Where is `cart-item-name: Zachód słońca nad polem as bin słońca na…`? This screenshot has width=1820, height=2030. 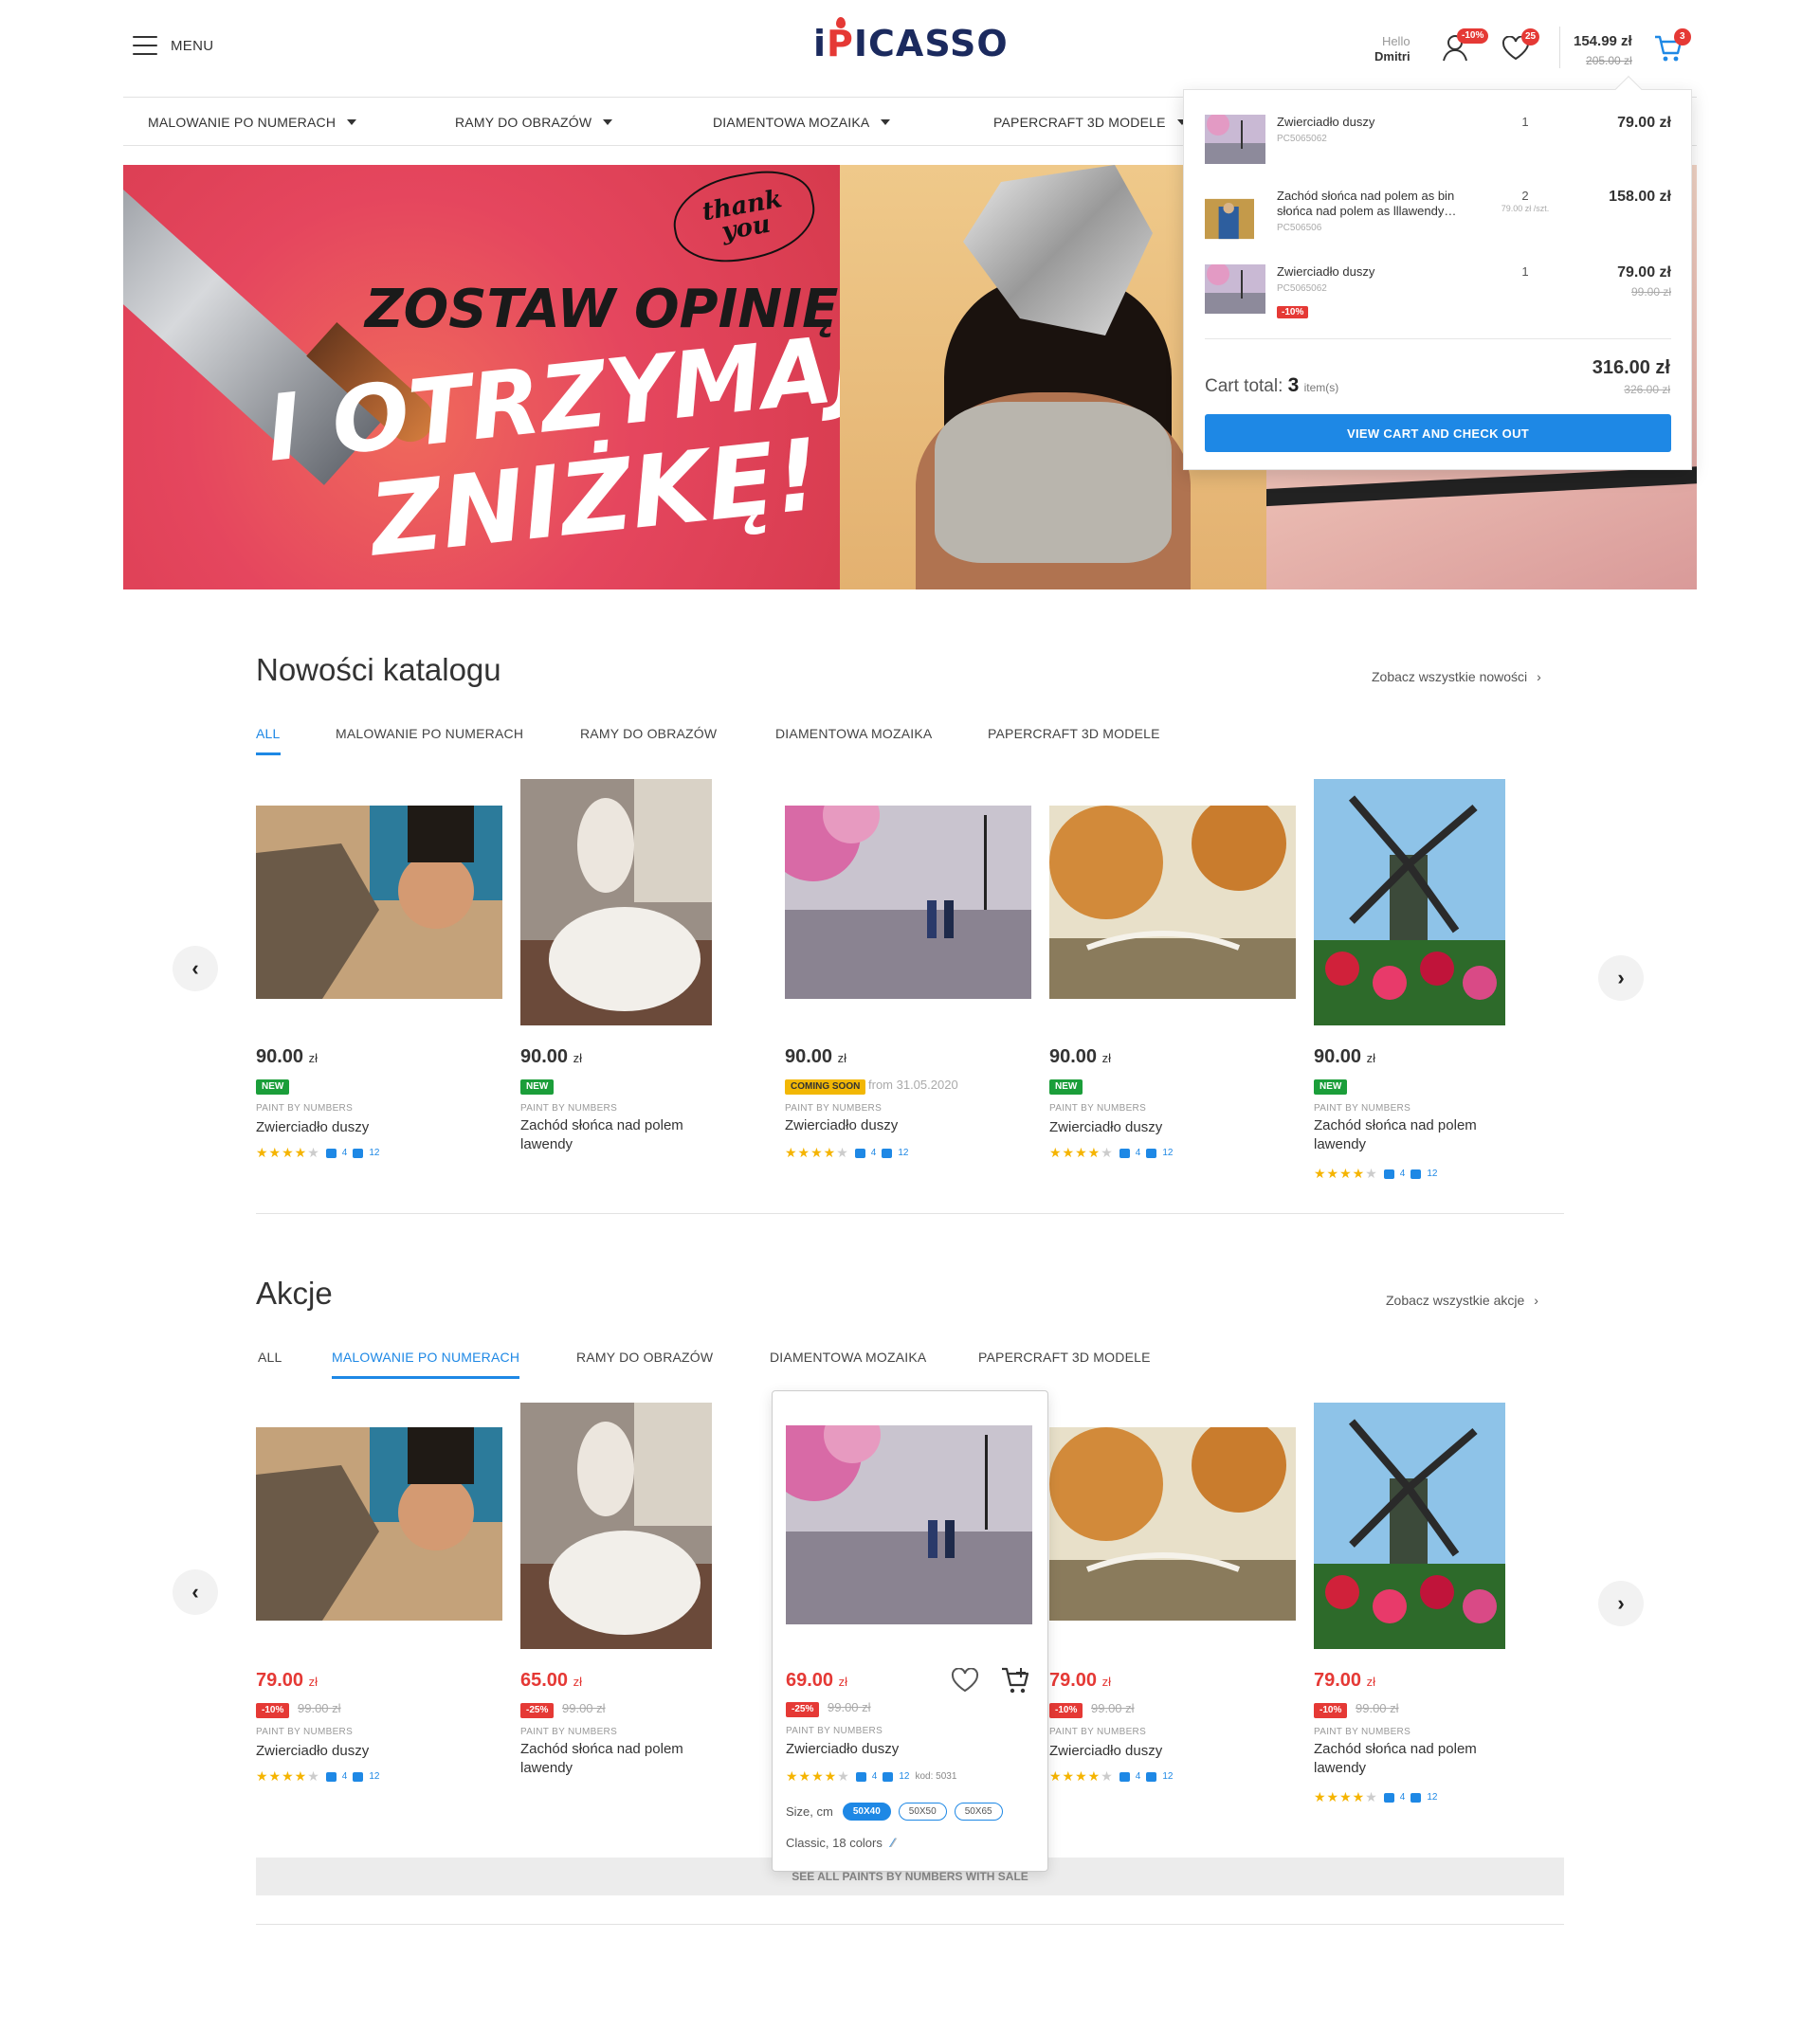 cart-item-name: Zachód słońca nad polem as bin słońca na… is located at coordinates (1367, 211).